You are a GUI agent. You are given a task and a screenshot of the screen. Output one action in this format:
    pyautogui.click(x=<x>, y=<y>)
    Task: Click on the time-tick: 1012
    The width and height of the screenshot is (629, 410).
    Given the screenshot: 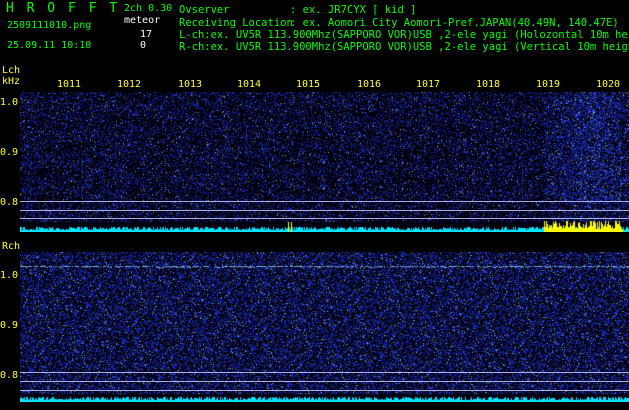 What is the action you would take?
    pyautogui.click(x=129, y=84)
    